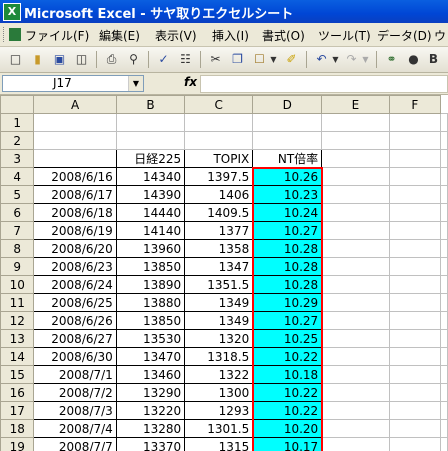  I want to click on row-header: 4, so click(17, 176).